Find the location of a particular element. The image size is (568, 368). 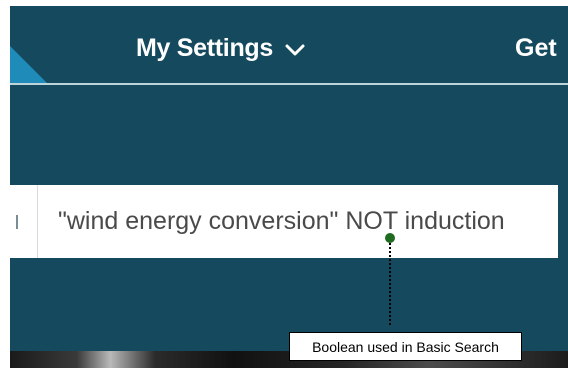

nav-accent-corner is located at coordinates (29, 65).